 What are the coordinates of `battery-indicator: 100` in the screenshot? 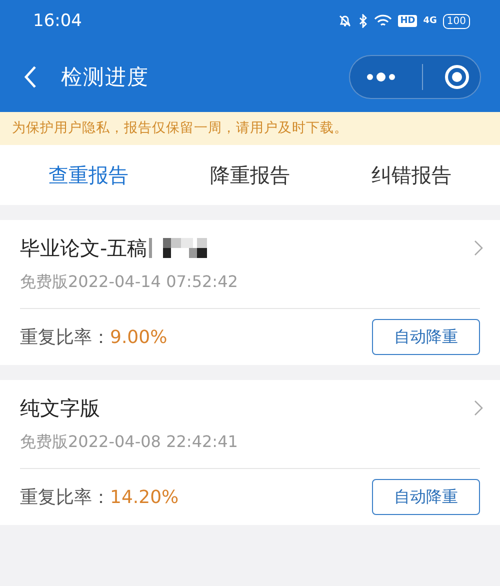 It's located at (456, 21).